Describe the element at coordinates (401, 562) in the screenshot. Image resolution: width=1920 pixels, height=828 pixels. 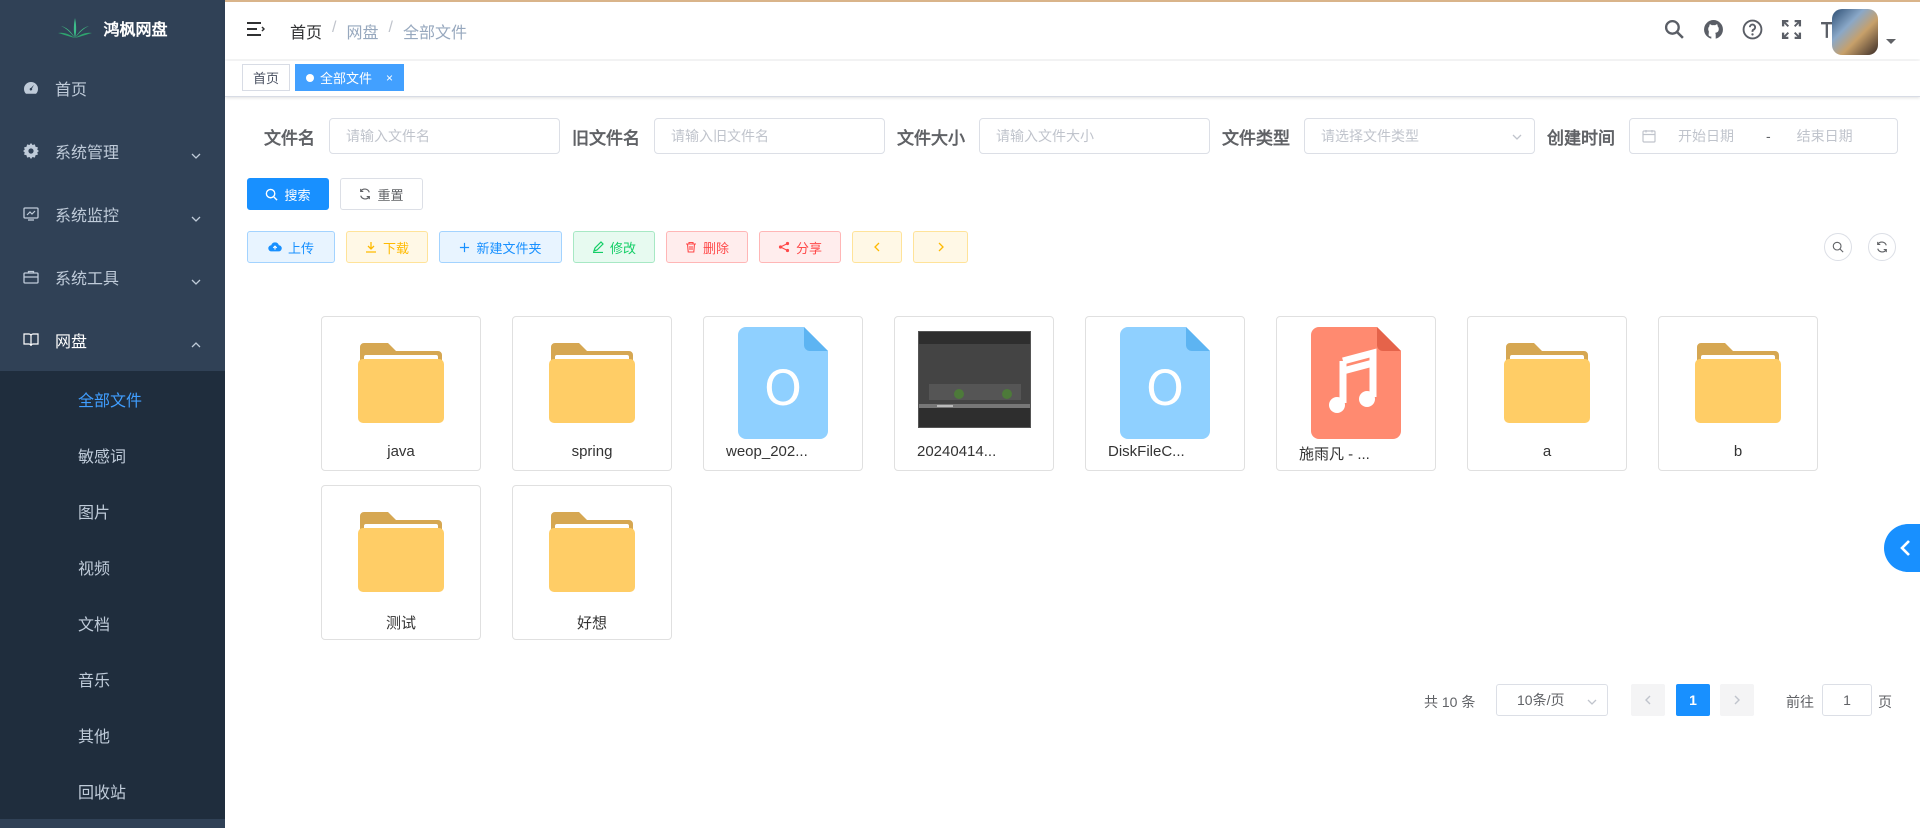
I see `file-item-folder: 测试` at that location.